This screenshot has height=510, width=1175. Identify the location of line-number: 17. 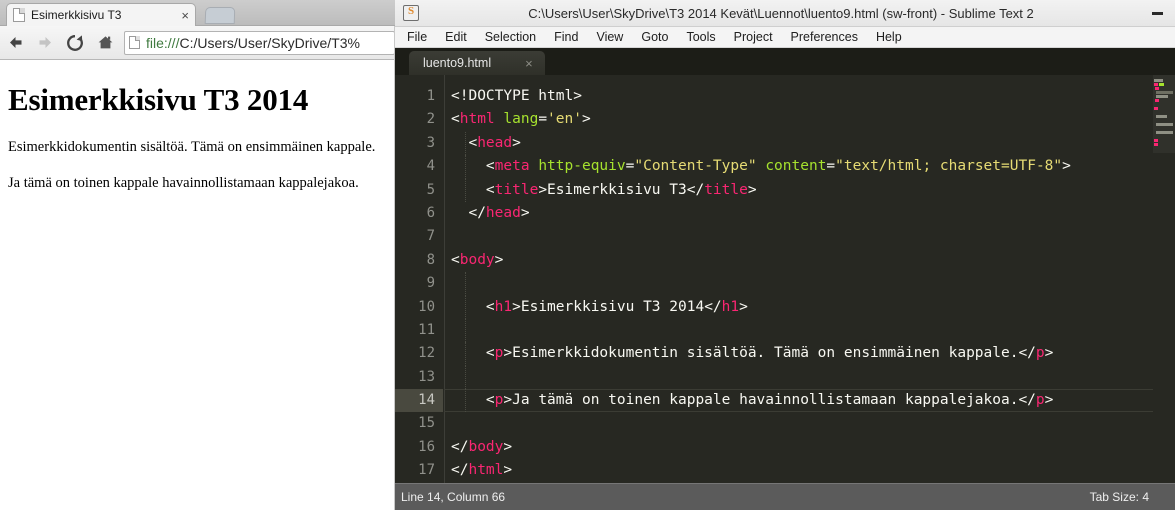
(426, 470).